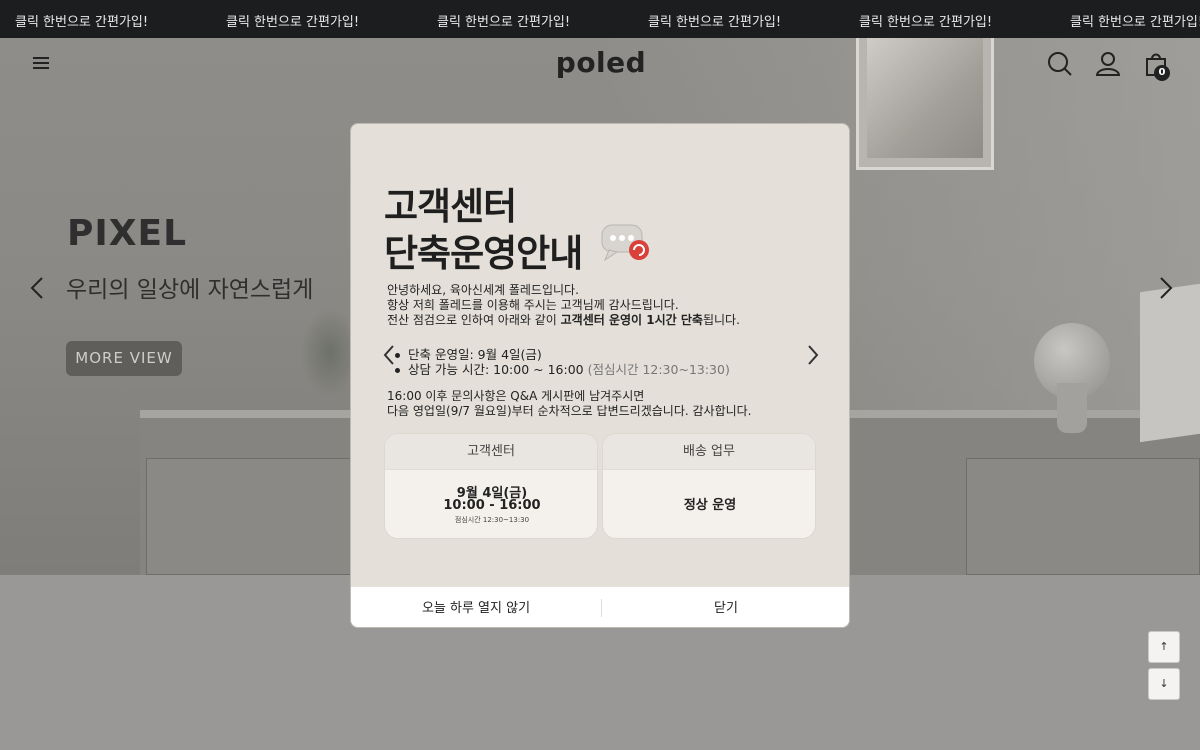 This screenshot has height=750, width=1200. What do you see at coordinates (42, 62) in the screenshot?
I see `menu-icon` at bounding box center [42, 62].